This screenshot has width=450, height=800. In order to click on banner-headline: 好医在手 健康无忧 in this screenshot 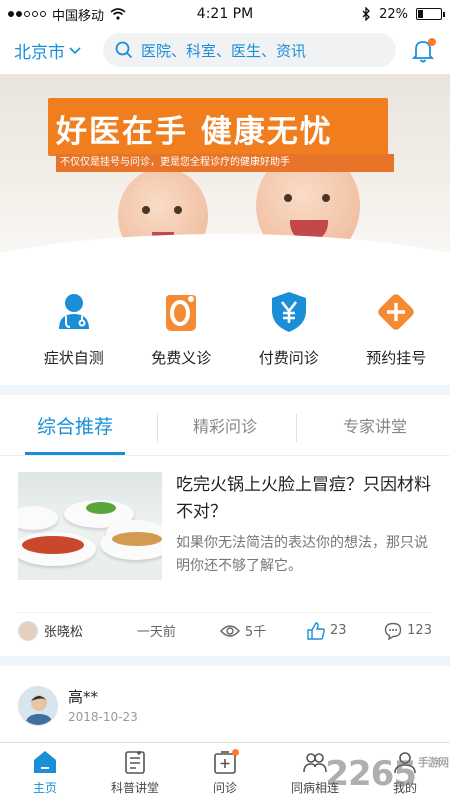, I will do `click(218, 127)`.